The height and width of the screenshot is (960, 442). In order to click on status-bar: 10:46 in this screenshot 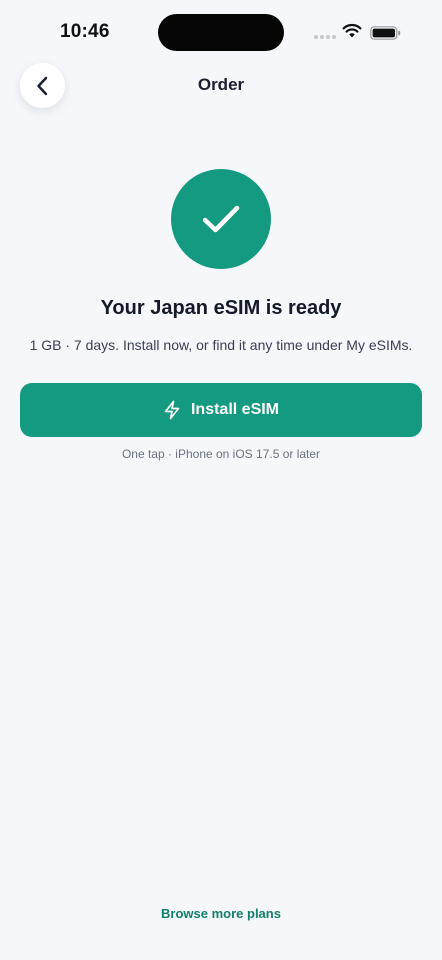, I will do `click(221, 31)`.